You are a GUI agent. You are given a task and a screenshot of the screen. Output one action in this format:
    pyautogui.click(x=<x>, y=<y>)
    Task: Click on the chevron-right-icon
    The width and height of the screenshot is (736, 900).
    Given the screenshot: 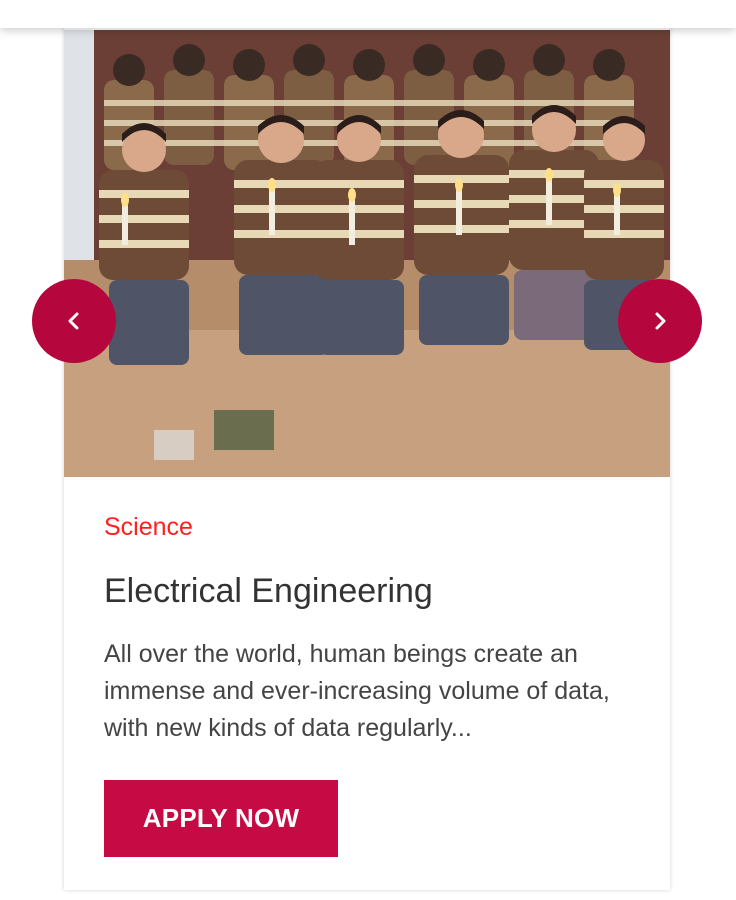 What is the action you would take?
    pyautogui.click(x=660, y=321)
    